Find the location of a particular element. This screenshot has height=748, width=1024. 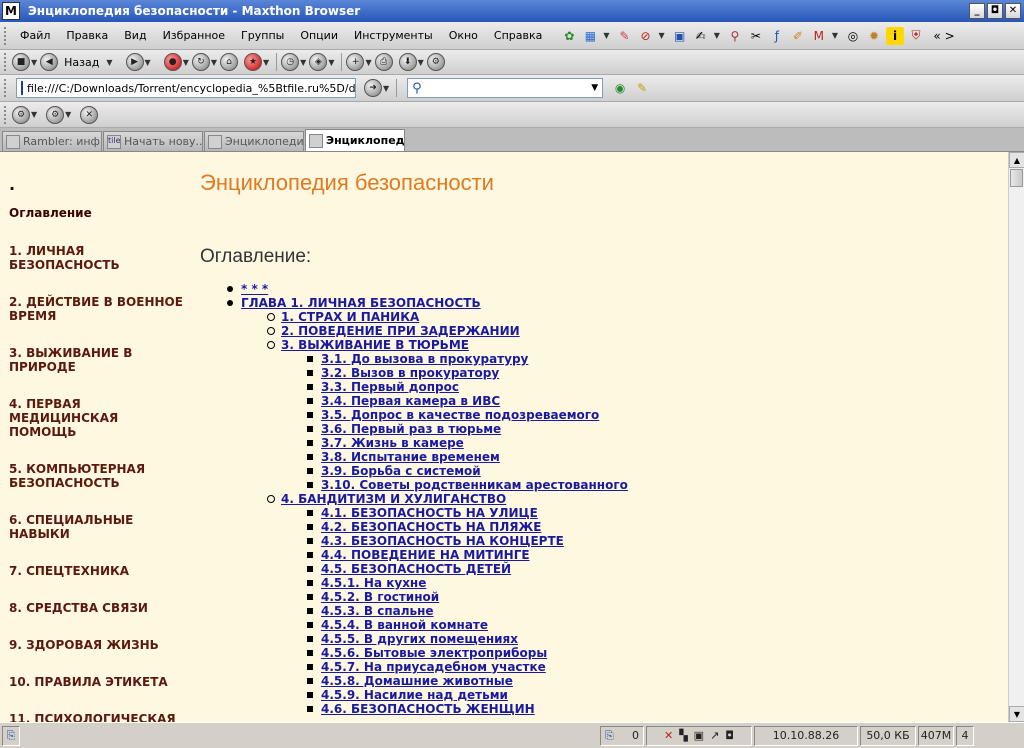

toc-link: 4.5.3. В спальне is located at coordinates (377, 611).